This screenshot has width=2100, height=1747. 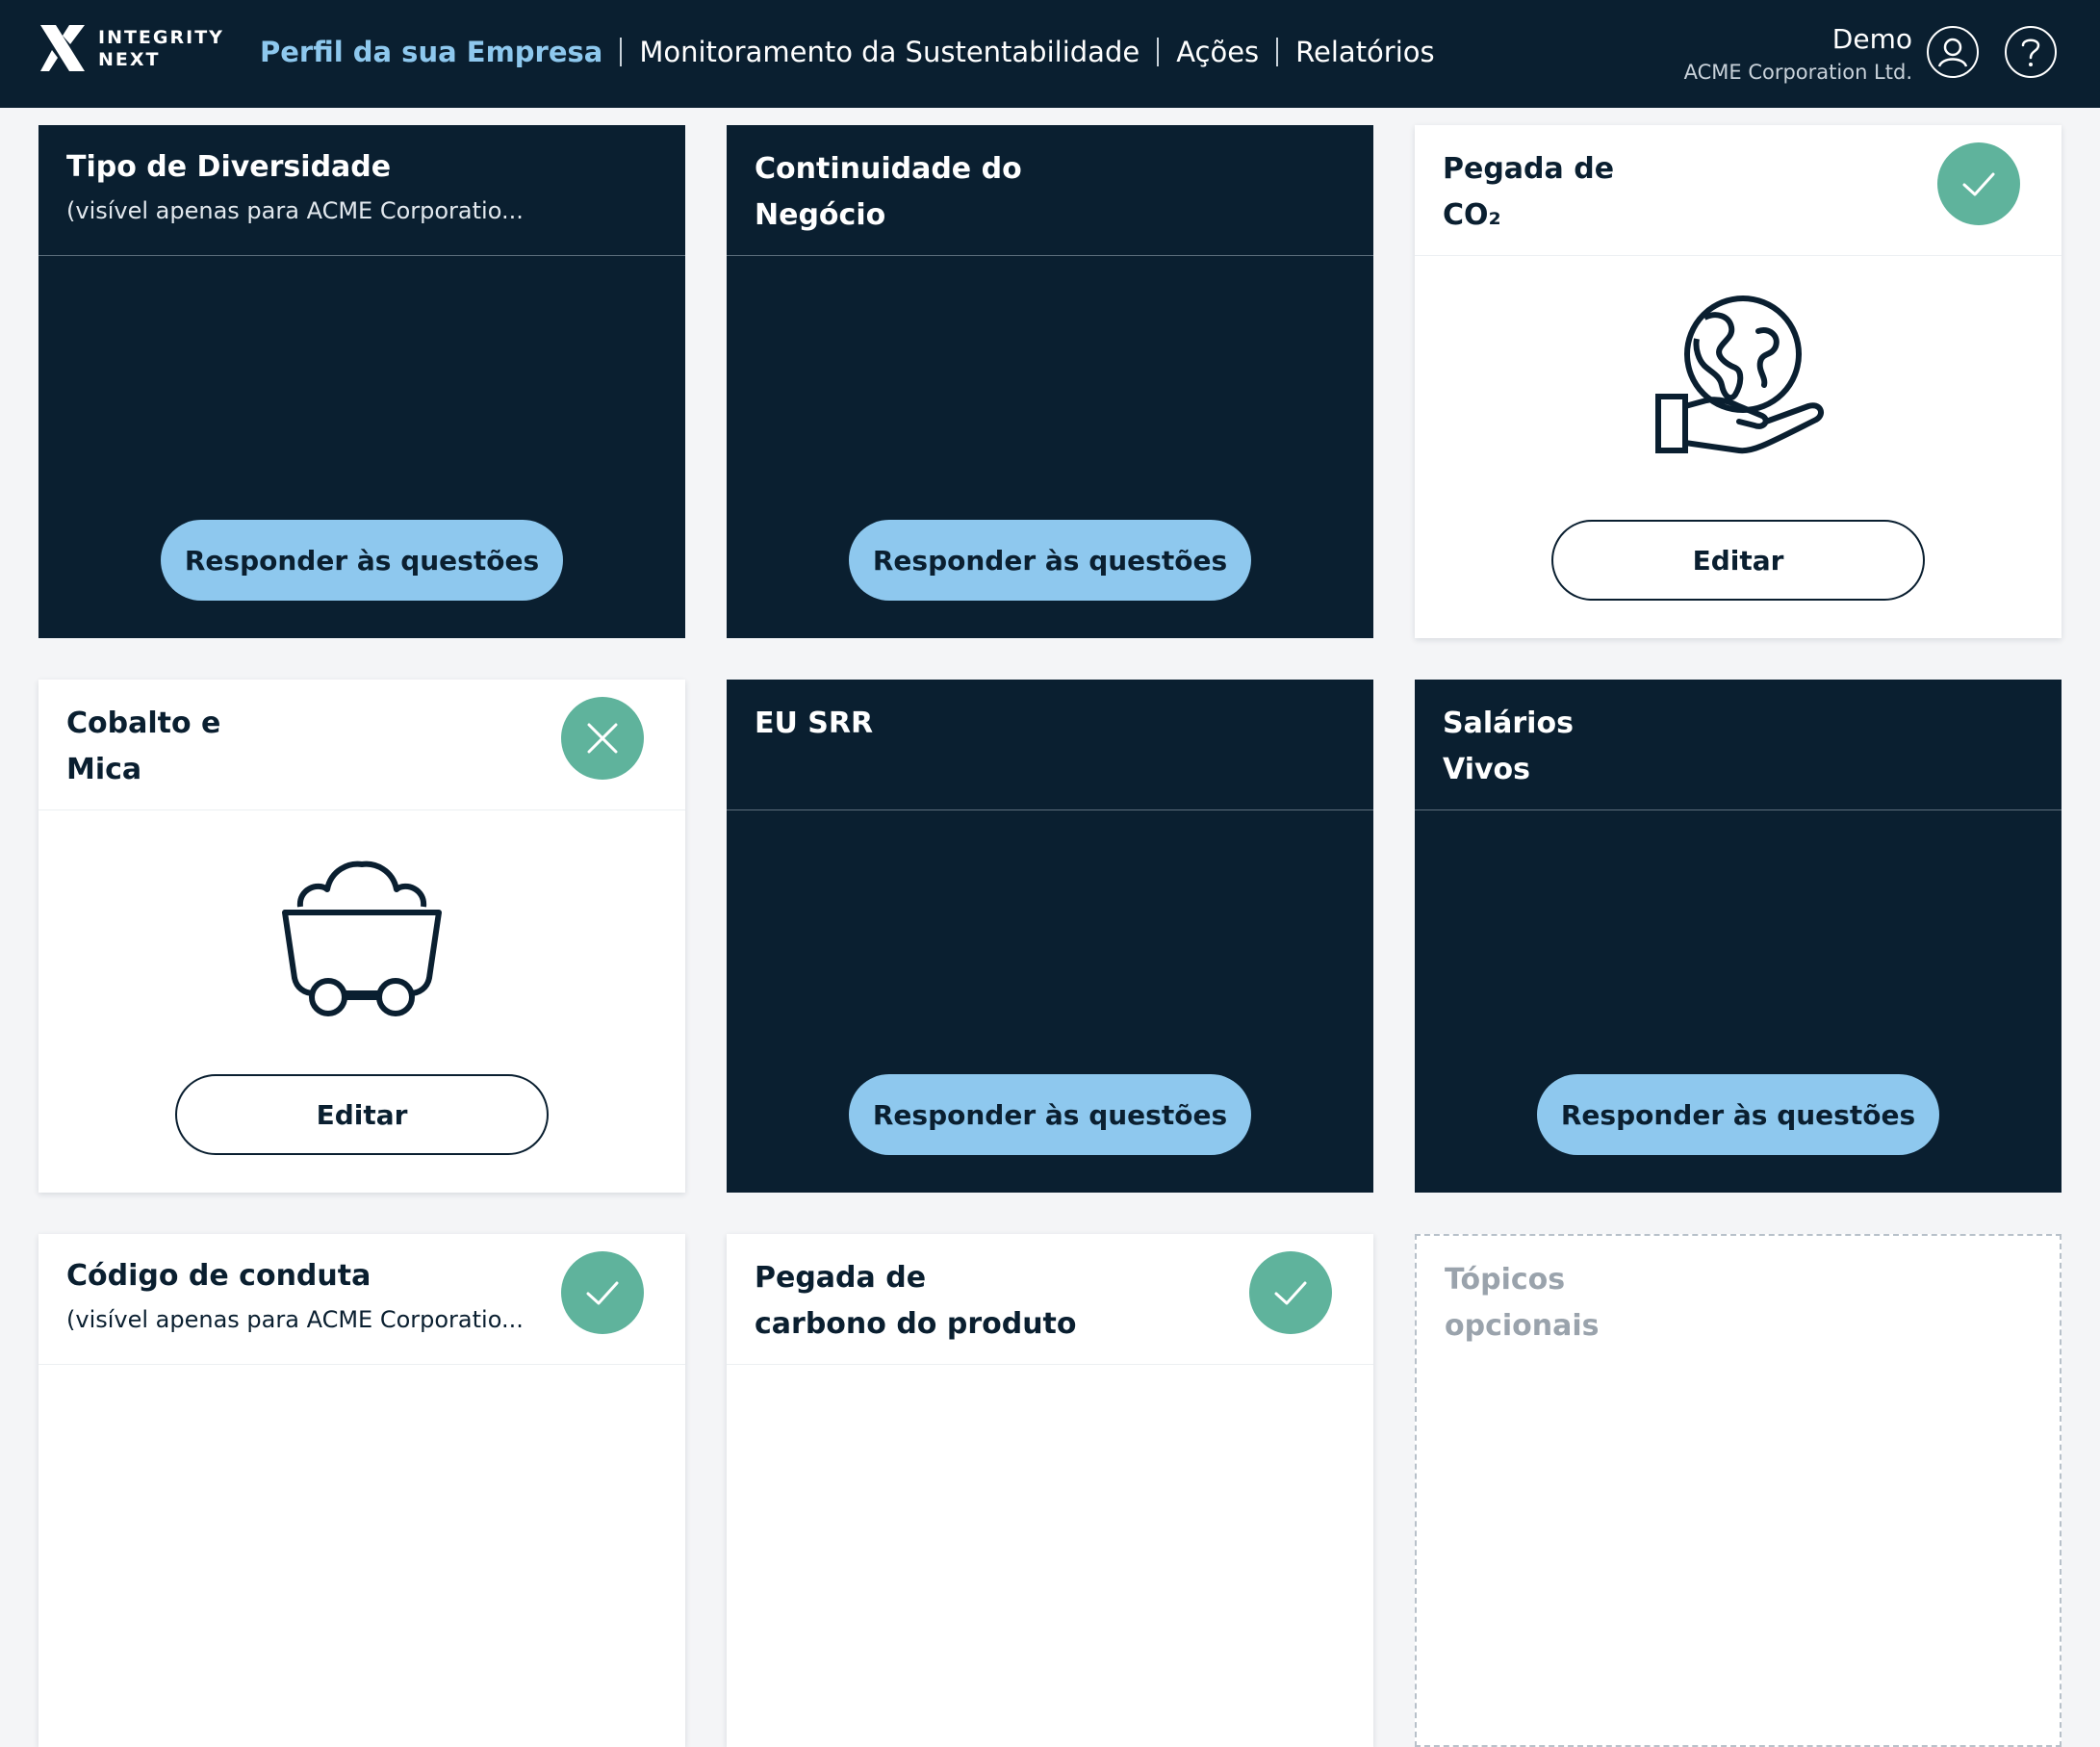 What do you see at coordinates (129, 59) in the screenshot?
I see `logo-line-2: NEXT` at bounding box center [129, 59].